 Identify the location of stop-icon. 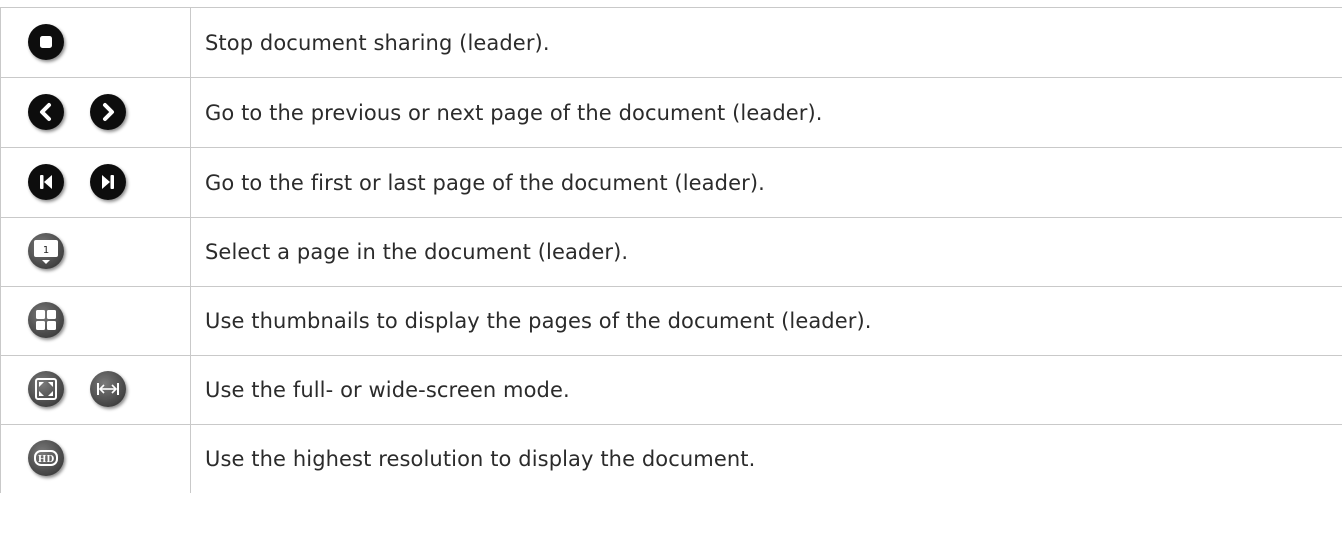
(47, 43).